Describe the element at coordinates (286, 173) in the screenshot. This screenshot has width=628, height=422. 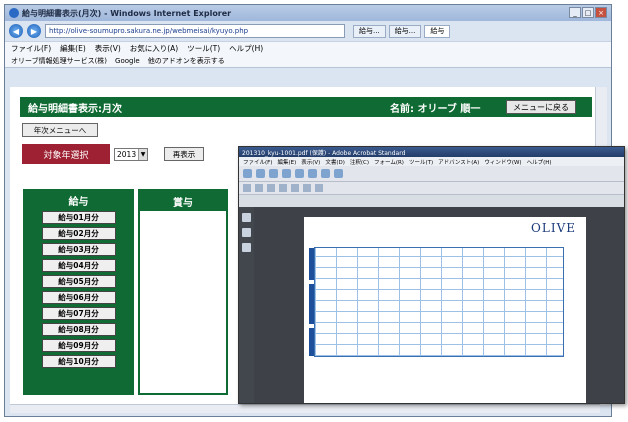
I see `secure-icon` at that location.